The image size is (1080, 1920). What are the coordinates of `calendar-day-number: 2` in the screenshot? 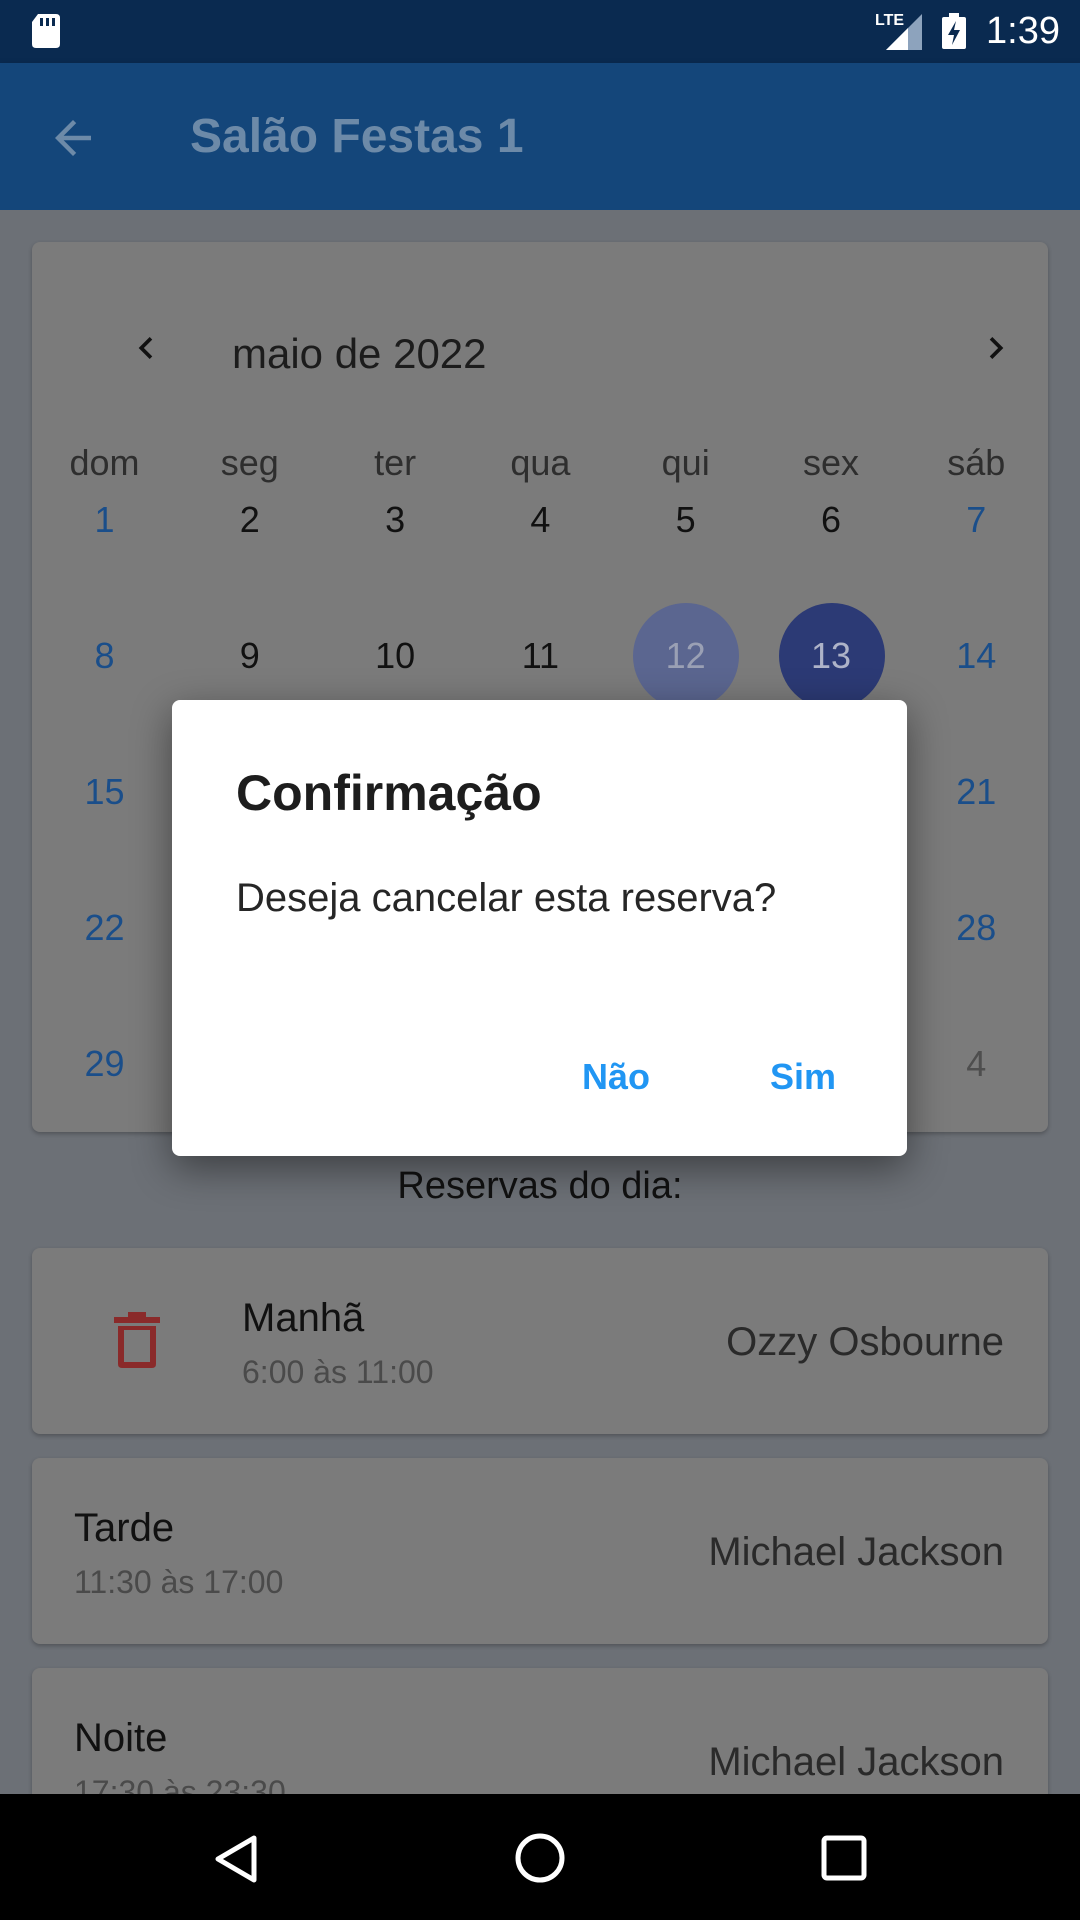 It's located at (249, 519).